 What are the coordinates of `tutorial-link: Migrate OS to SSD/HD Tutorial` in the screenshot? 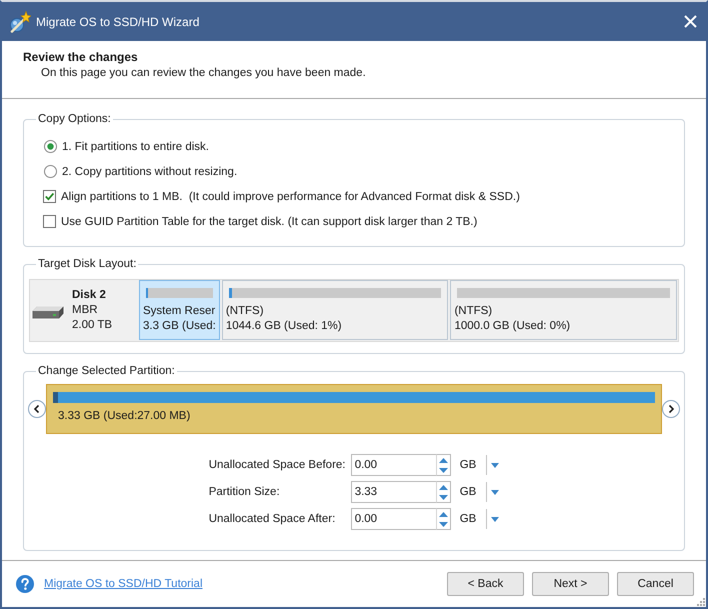 It's located at (123, 584).